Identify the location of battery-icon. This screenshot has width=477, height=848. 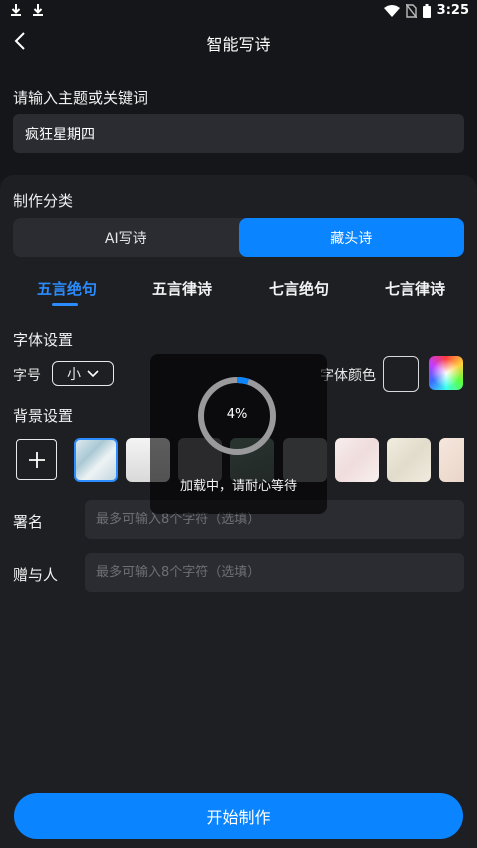
(426, 10).